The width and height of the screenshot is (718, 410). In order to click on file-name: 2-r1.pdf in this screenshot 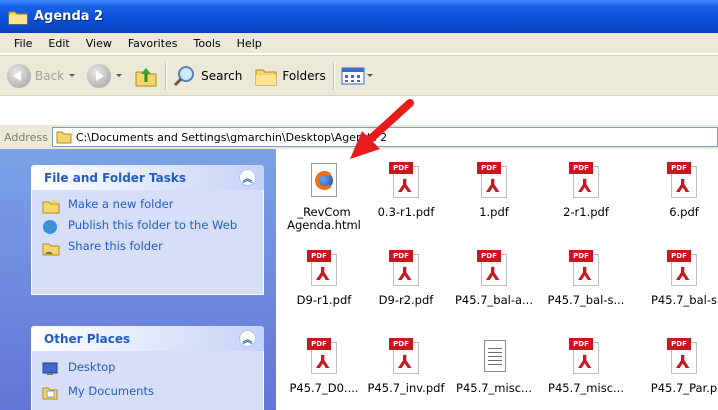, I will do `click(586, 212)`.